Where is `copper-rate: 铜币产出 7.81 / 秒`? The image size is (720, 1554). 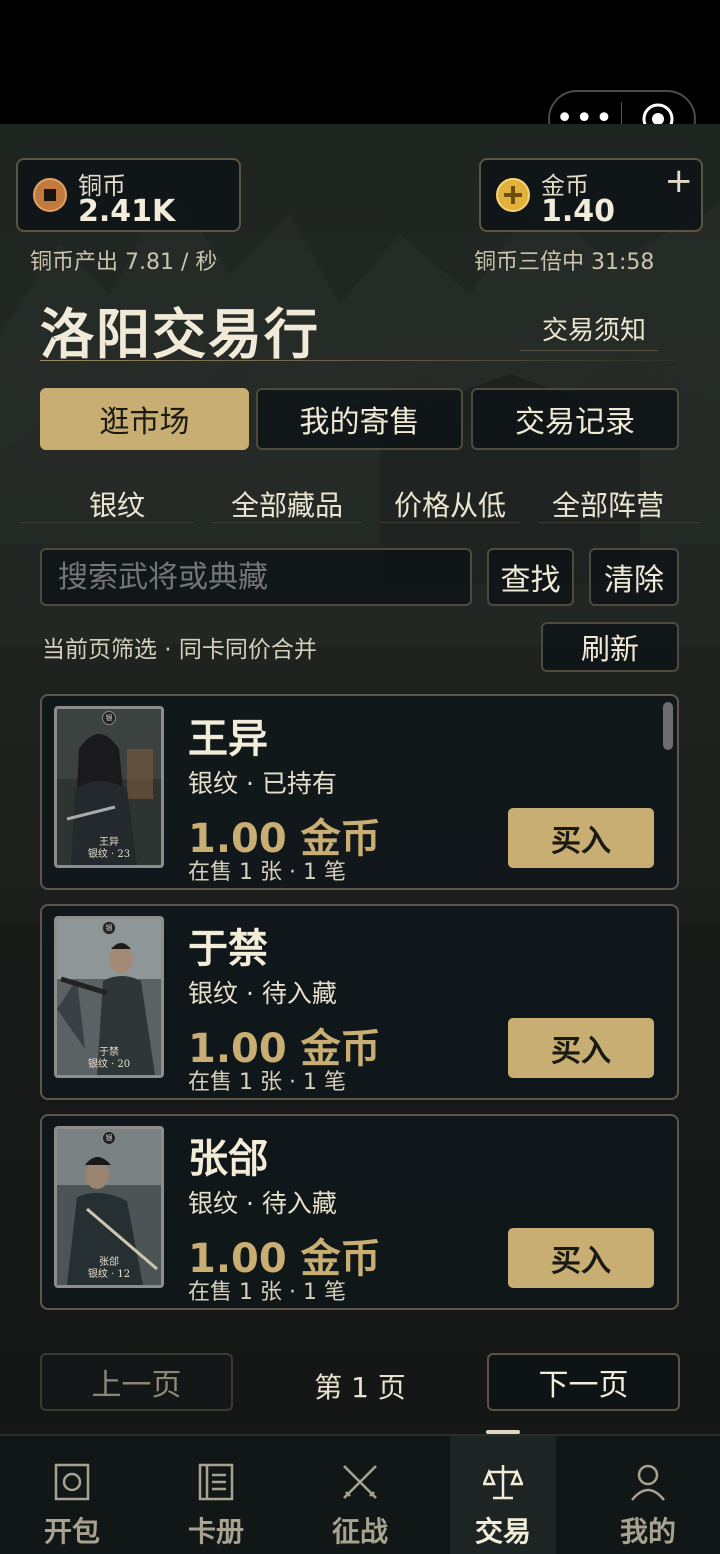
copper-rate: 铜币产出 7.81 / 秒 is located at coordinates (124, 262).